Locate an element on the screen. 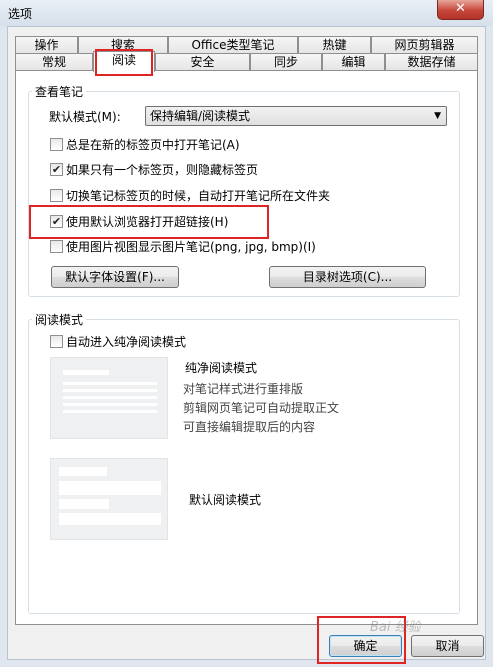 The image size is (493, 667). checkbox-auto-pure-mode is located at coordinates (56, 341).